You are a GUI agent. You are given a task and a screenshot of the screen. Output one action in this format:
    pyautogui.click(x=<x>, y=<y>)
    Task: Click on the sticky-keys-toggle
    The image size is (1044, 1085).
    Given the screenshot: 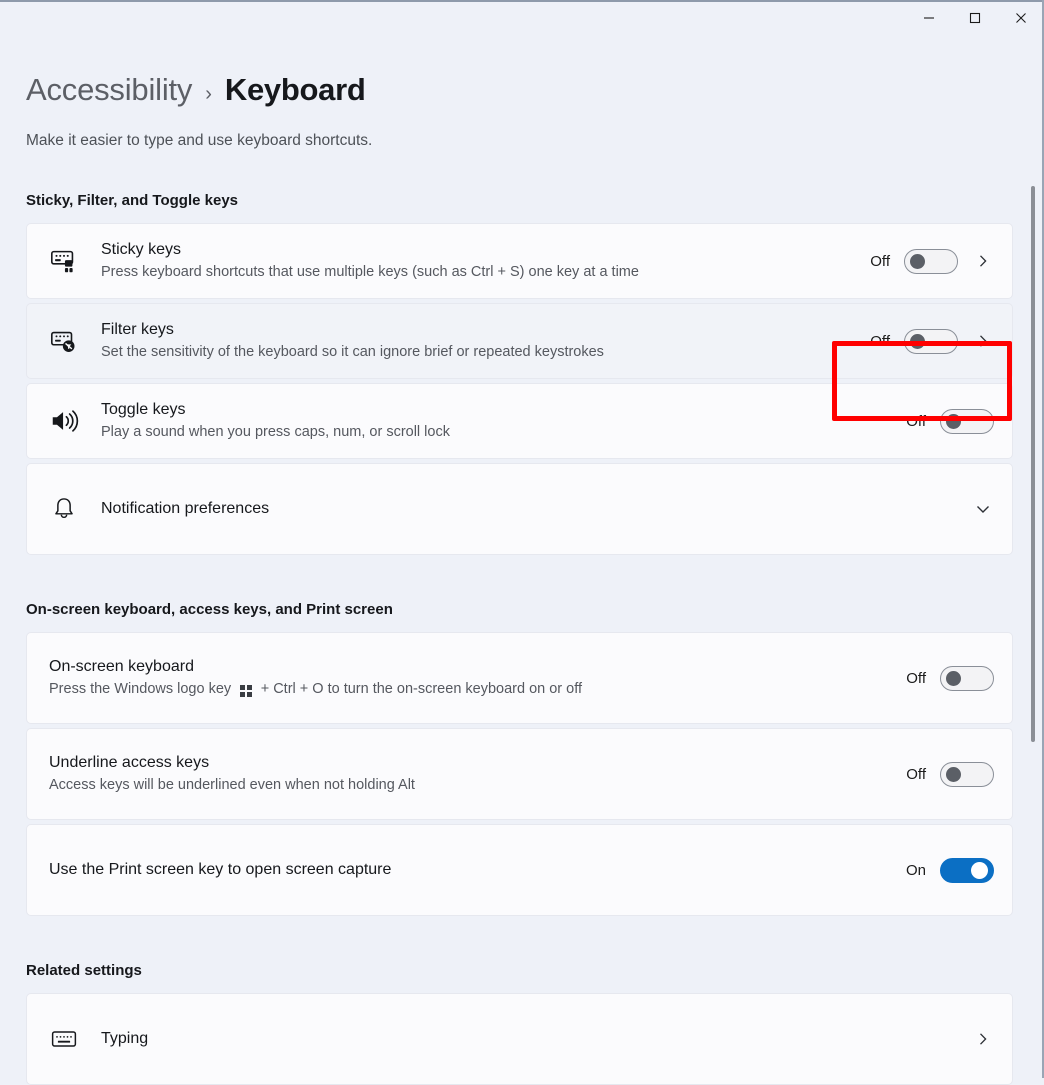 What is the action you would take?
    pyautogui.click(x=931, y=261)
    